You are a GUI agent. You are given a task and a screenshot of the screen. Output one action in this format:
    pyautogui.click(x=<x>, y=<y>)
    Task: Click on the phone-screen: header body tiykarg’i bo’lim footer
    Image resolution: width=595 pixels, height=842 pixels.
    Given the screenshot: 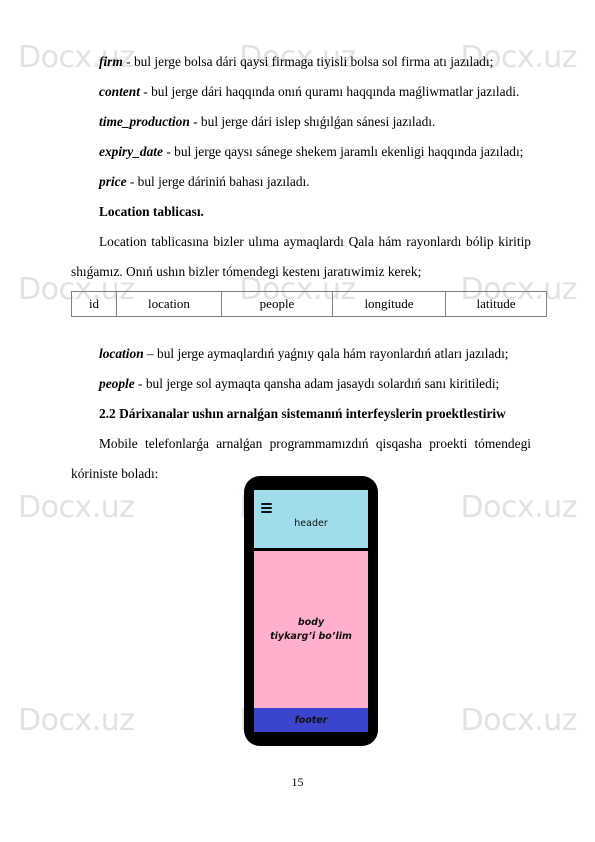 What is the action you would take?
    pyautogui.click(x=311, y=611)
    